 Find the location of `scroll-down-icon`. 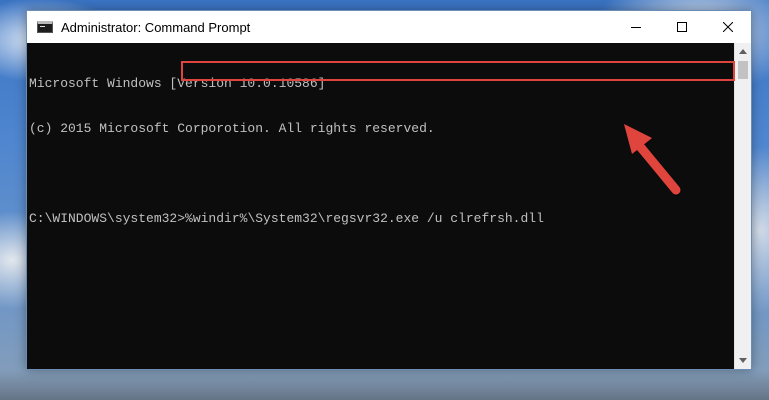

scroll-down-icon is located at coordinates (743, 360).